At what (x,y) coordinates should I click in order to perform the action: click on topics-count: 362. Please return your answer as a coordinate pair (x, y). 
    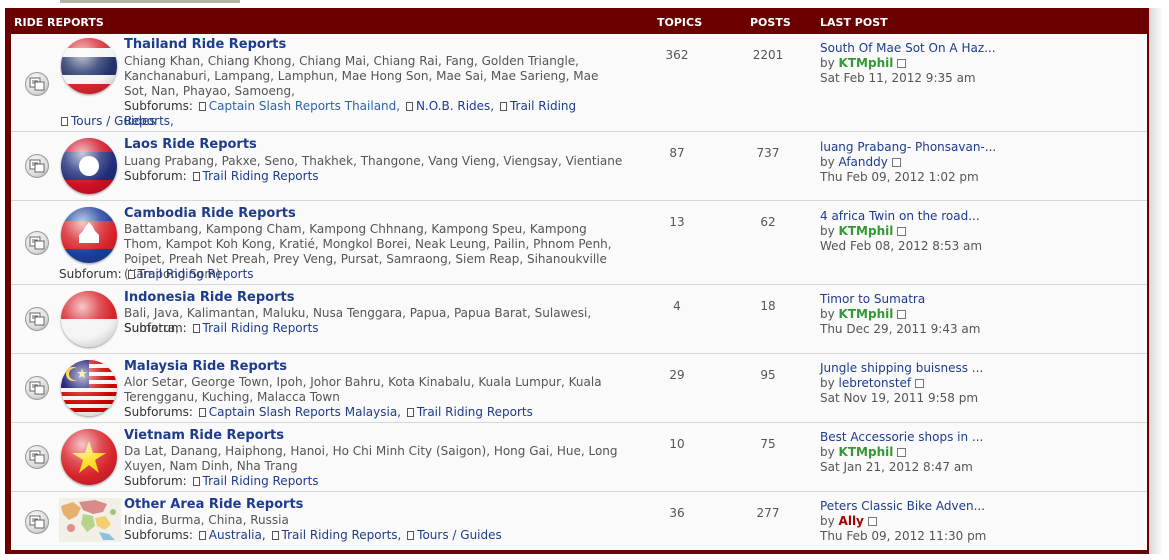
    Looking at the image, I should click on (677, 55).